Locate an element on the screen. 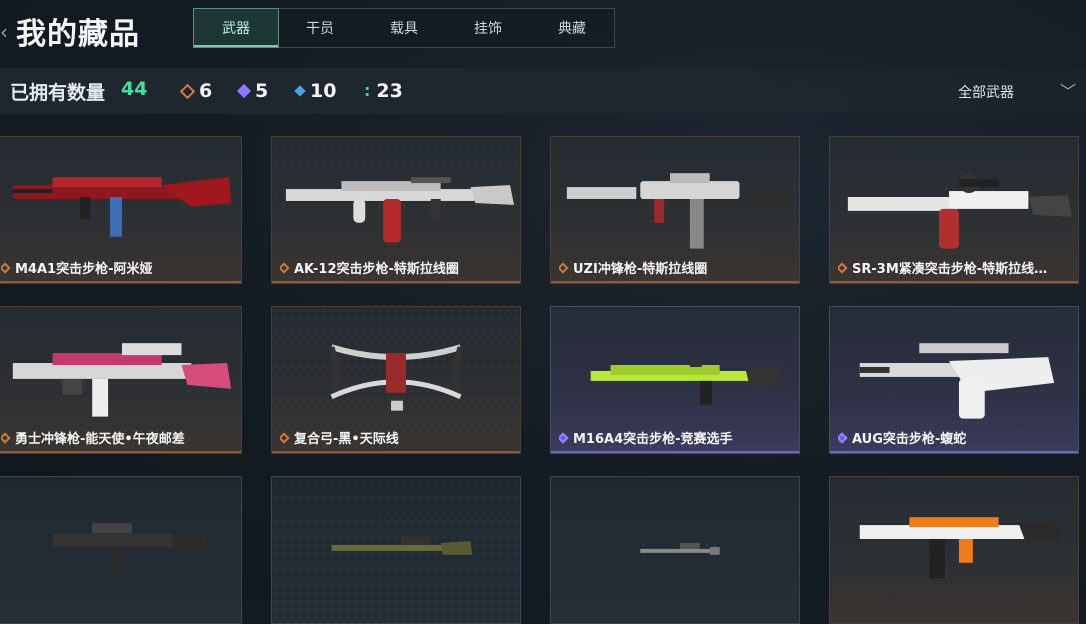  weapon-card: 勇士冲锋枪-能天使•午夜邮差 is located at coordinates (121, 380).